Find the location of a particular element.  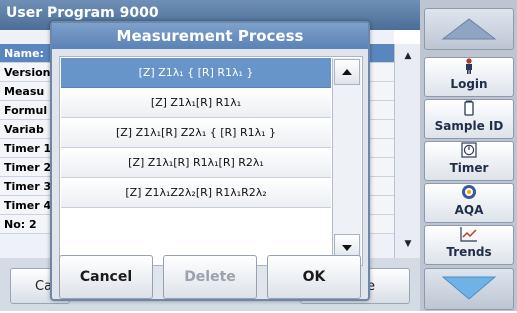

side-scroll-up-button is located at coordinates (469, 29).